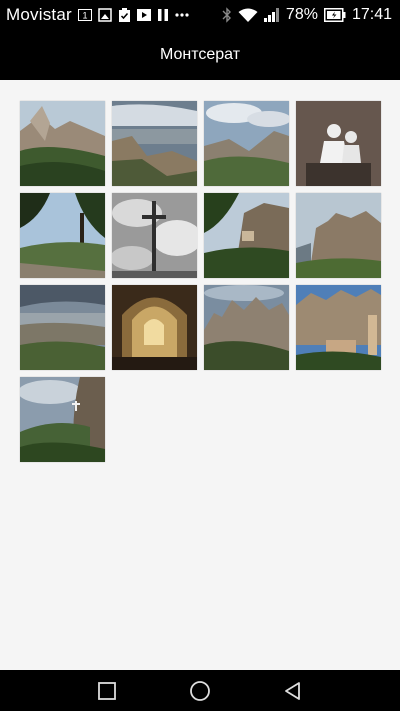 This screenshot has height=711, width=400. I want to click on wifi-icon, so click(248, 15).